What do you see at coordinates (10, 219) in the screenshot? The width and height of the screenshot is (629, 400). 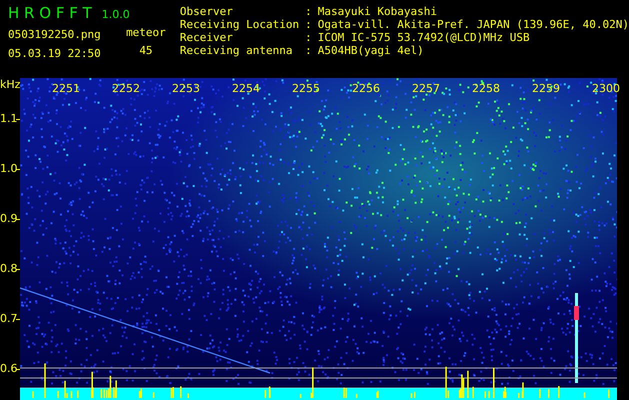 I see `frequency-label: 0.9` at bounding box center [10, 219].